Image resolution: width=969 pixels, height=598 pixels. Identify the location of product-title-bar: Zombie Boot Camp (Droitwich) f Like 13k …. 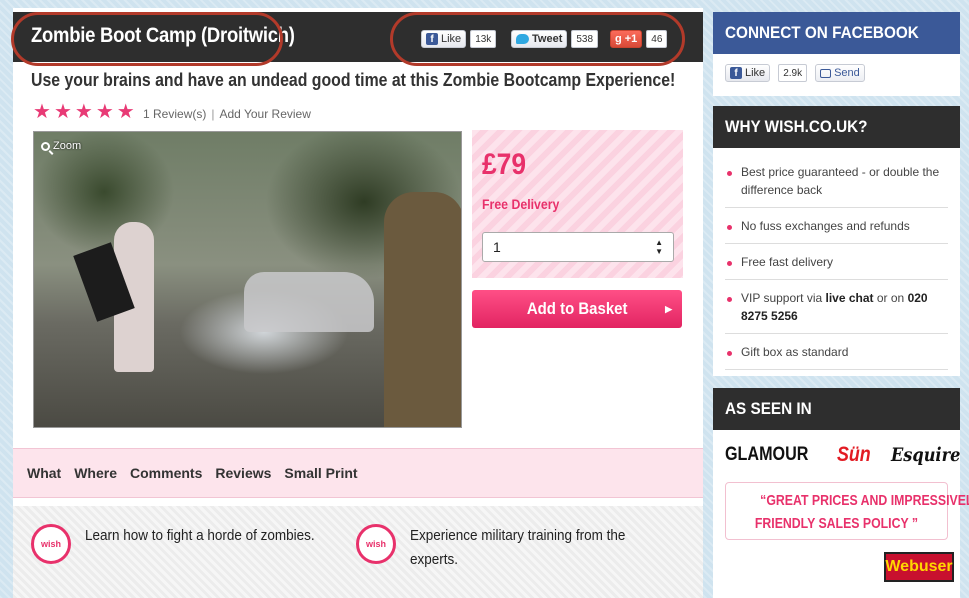
(357, 39).